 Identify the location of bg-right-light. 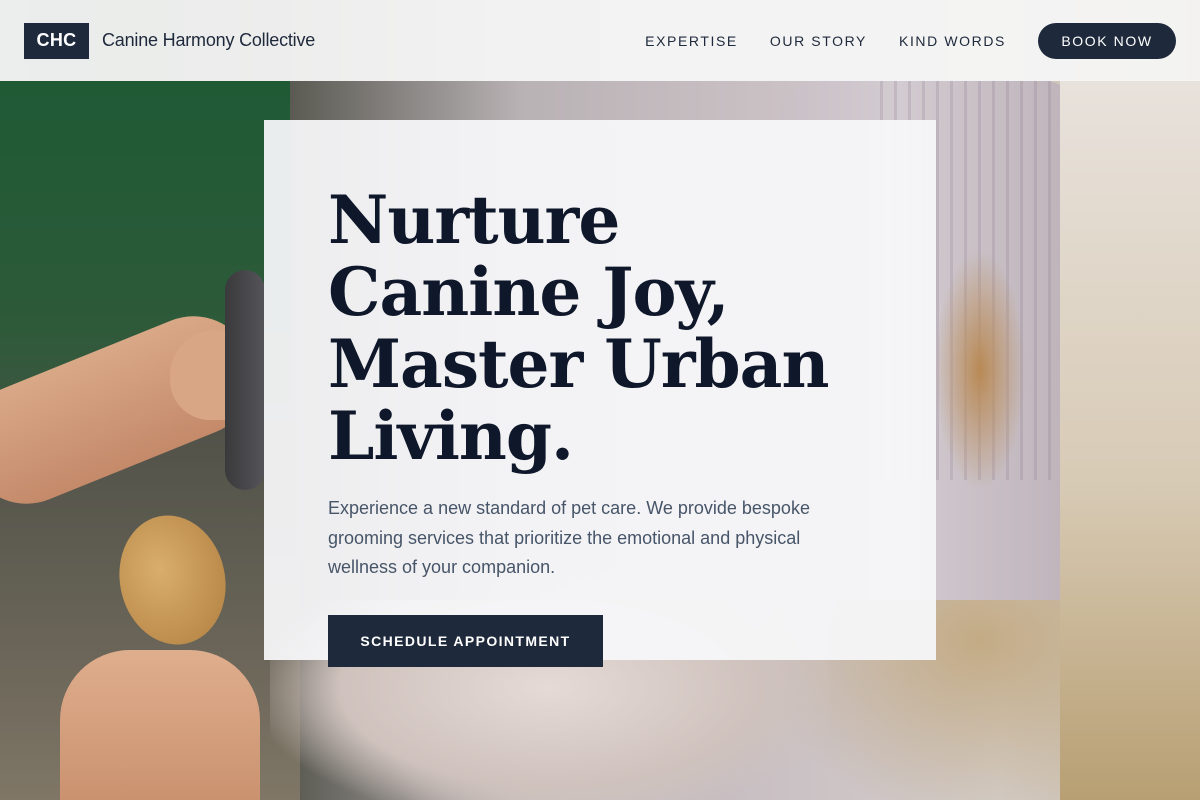
(1130, 440).